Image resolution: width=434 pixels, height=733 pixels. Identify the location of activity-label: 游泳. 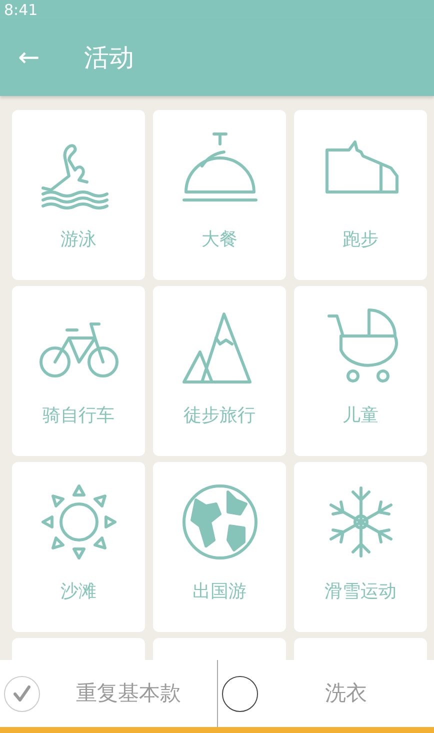
(78, 240).